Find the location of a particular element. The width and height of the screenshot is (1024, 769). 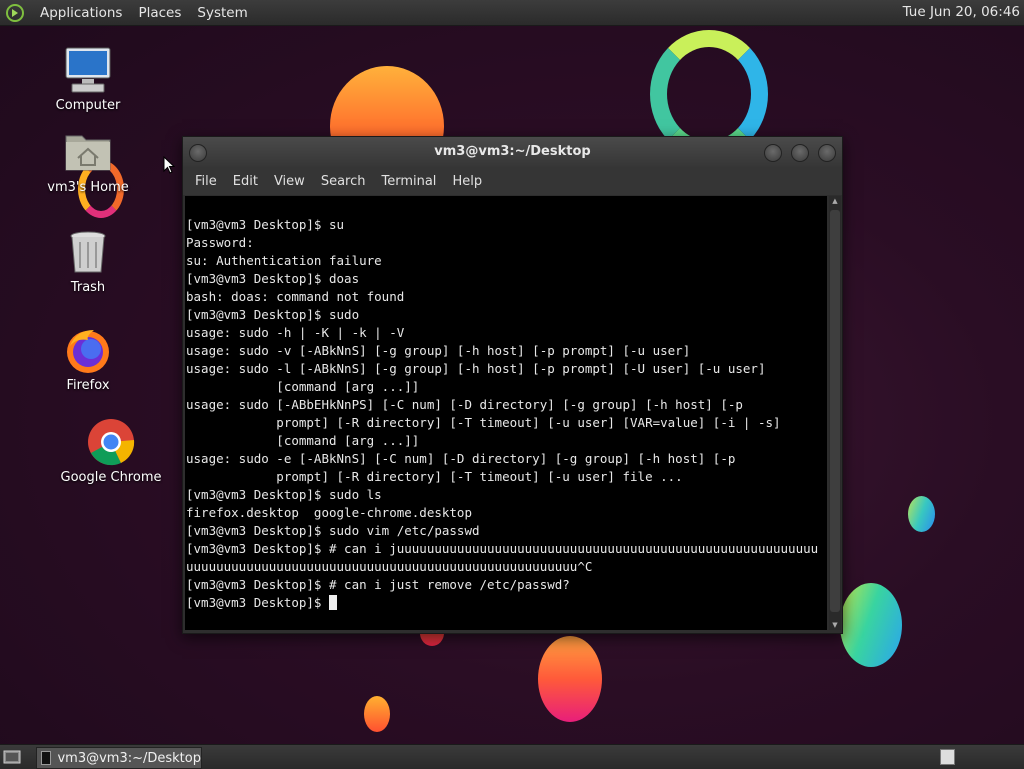

terminal-line: [vm3@vm3 Desktop]$ su is located at coordinates (265, 224).